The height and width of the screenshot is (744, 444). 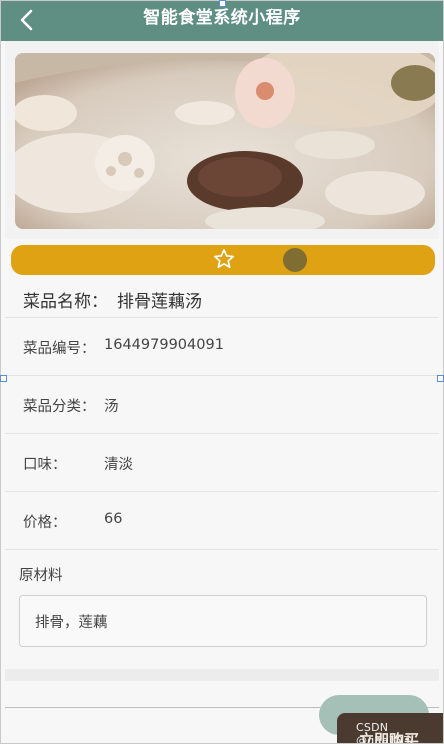 What do you see at coordinates (222, 521) in the screenshot?
I see `dish-price-row: 价格： 66` at bounding box center [222, 521].